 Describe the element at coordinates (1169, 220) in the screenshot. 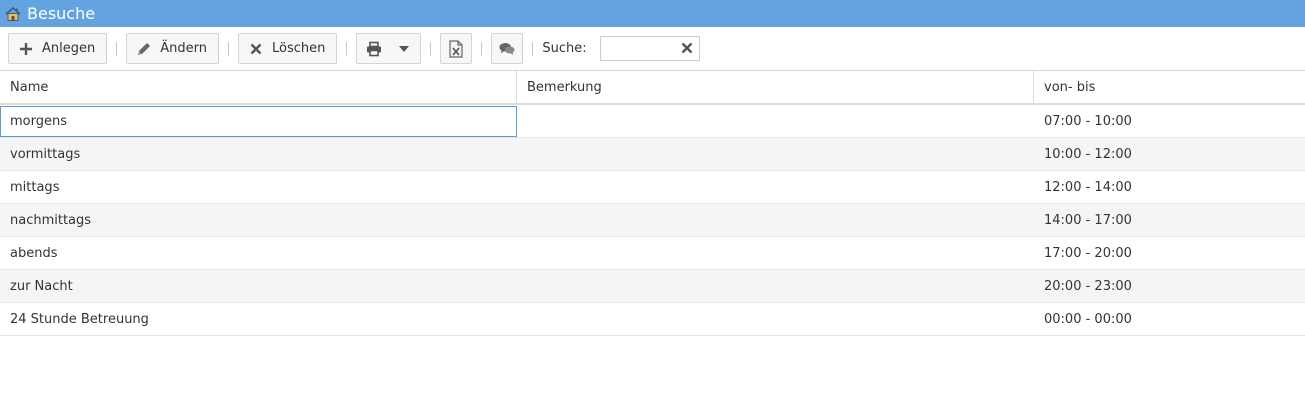

I see `cell-time: 14:00 - 17:00` at that location.